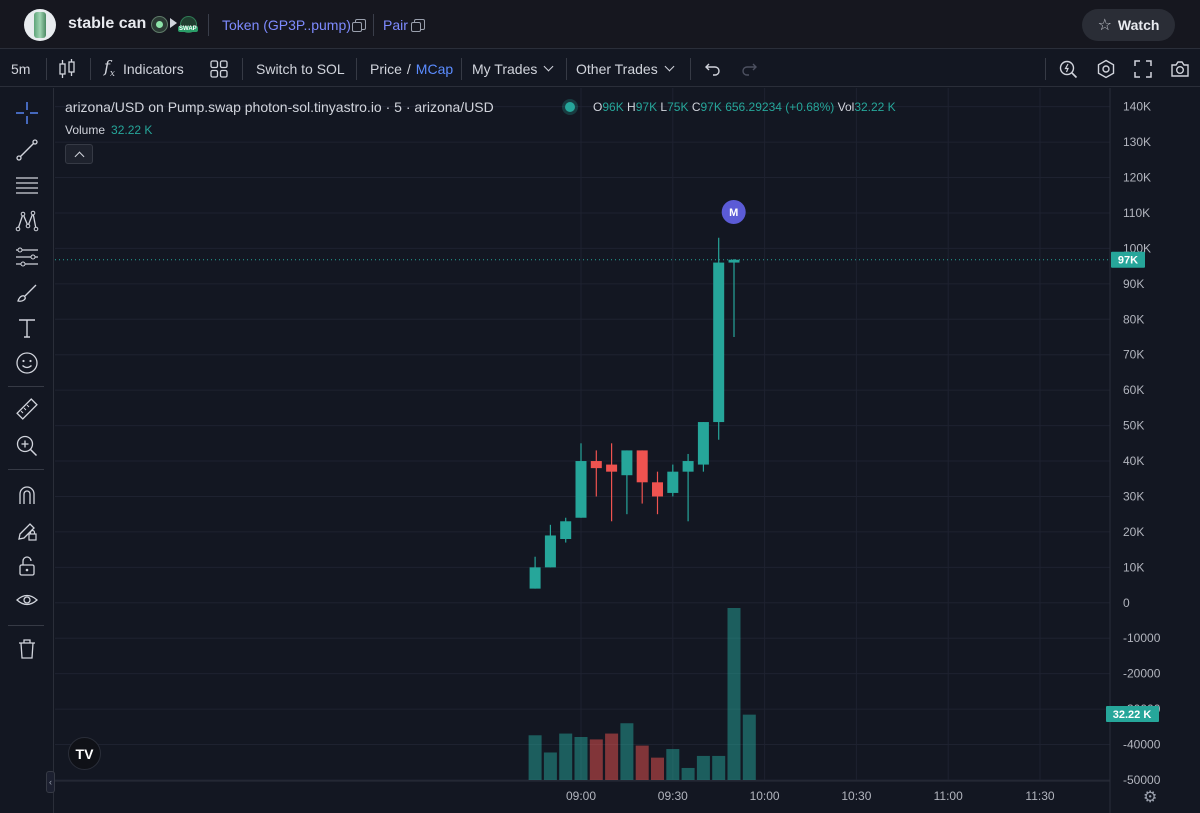  Describe the element at coordinates (1150, 797) in the screenshot. I see `scale-settings-icon: ⚙` at that location.